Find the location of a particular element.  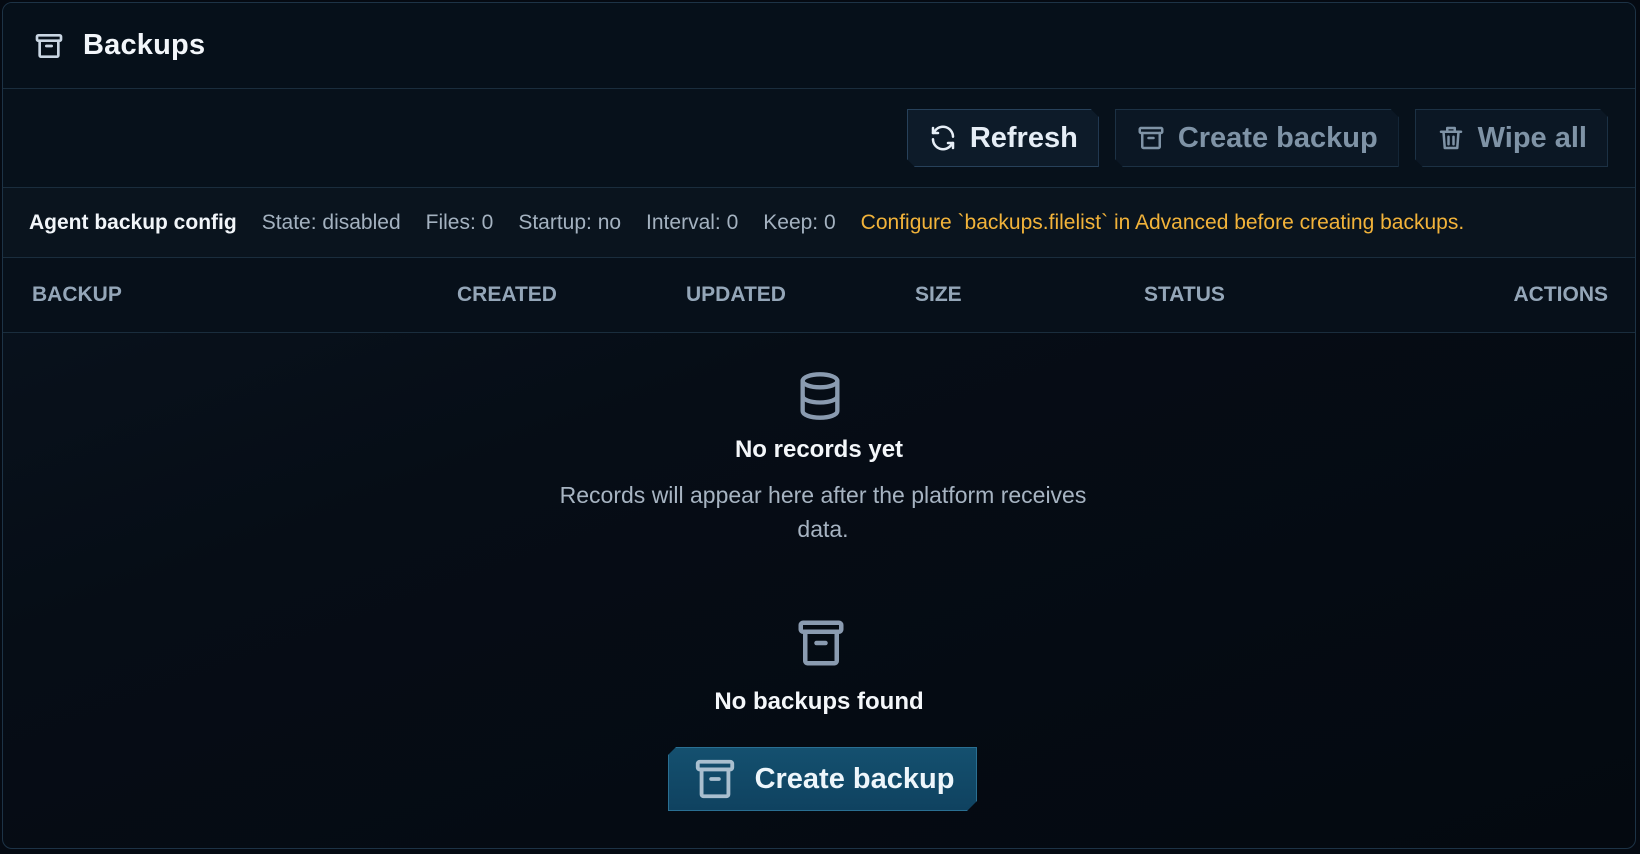

backups-empty-title: No backups found is located at coordinates (819, 701).